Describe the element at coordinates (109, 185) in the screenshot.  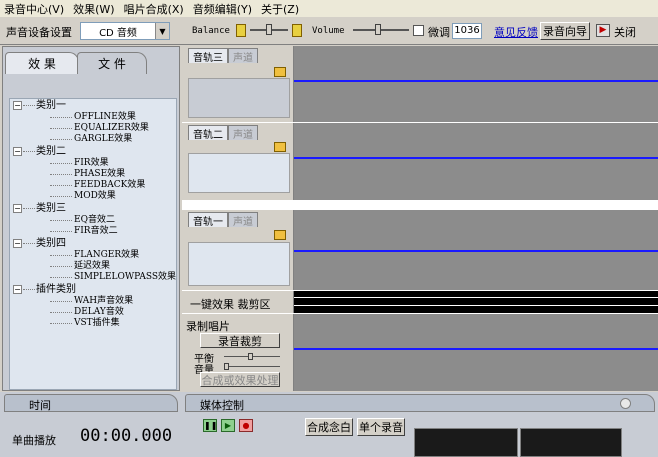
I see `tree-item: FEEDBACK效果` at that location.